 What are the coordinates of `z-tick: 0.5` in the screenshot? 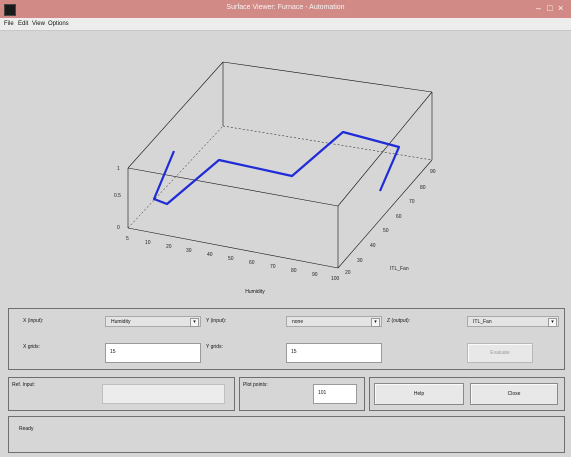 It's located at (117, 196).